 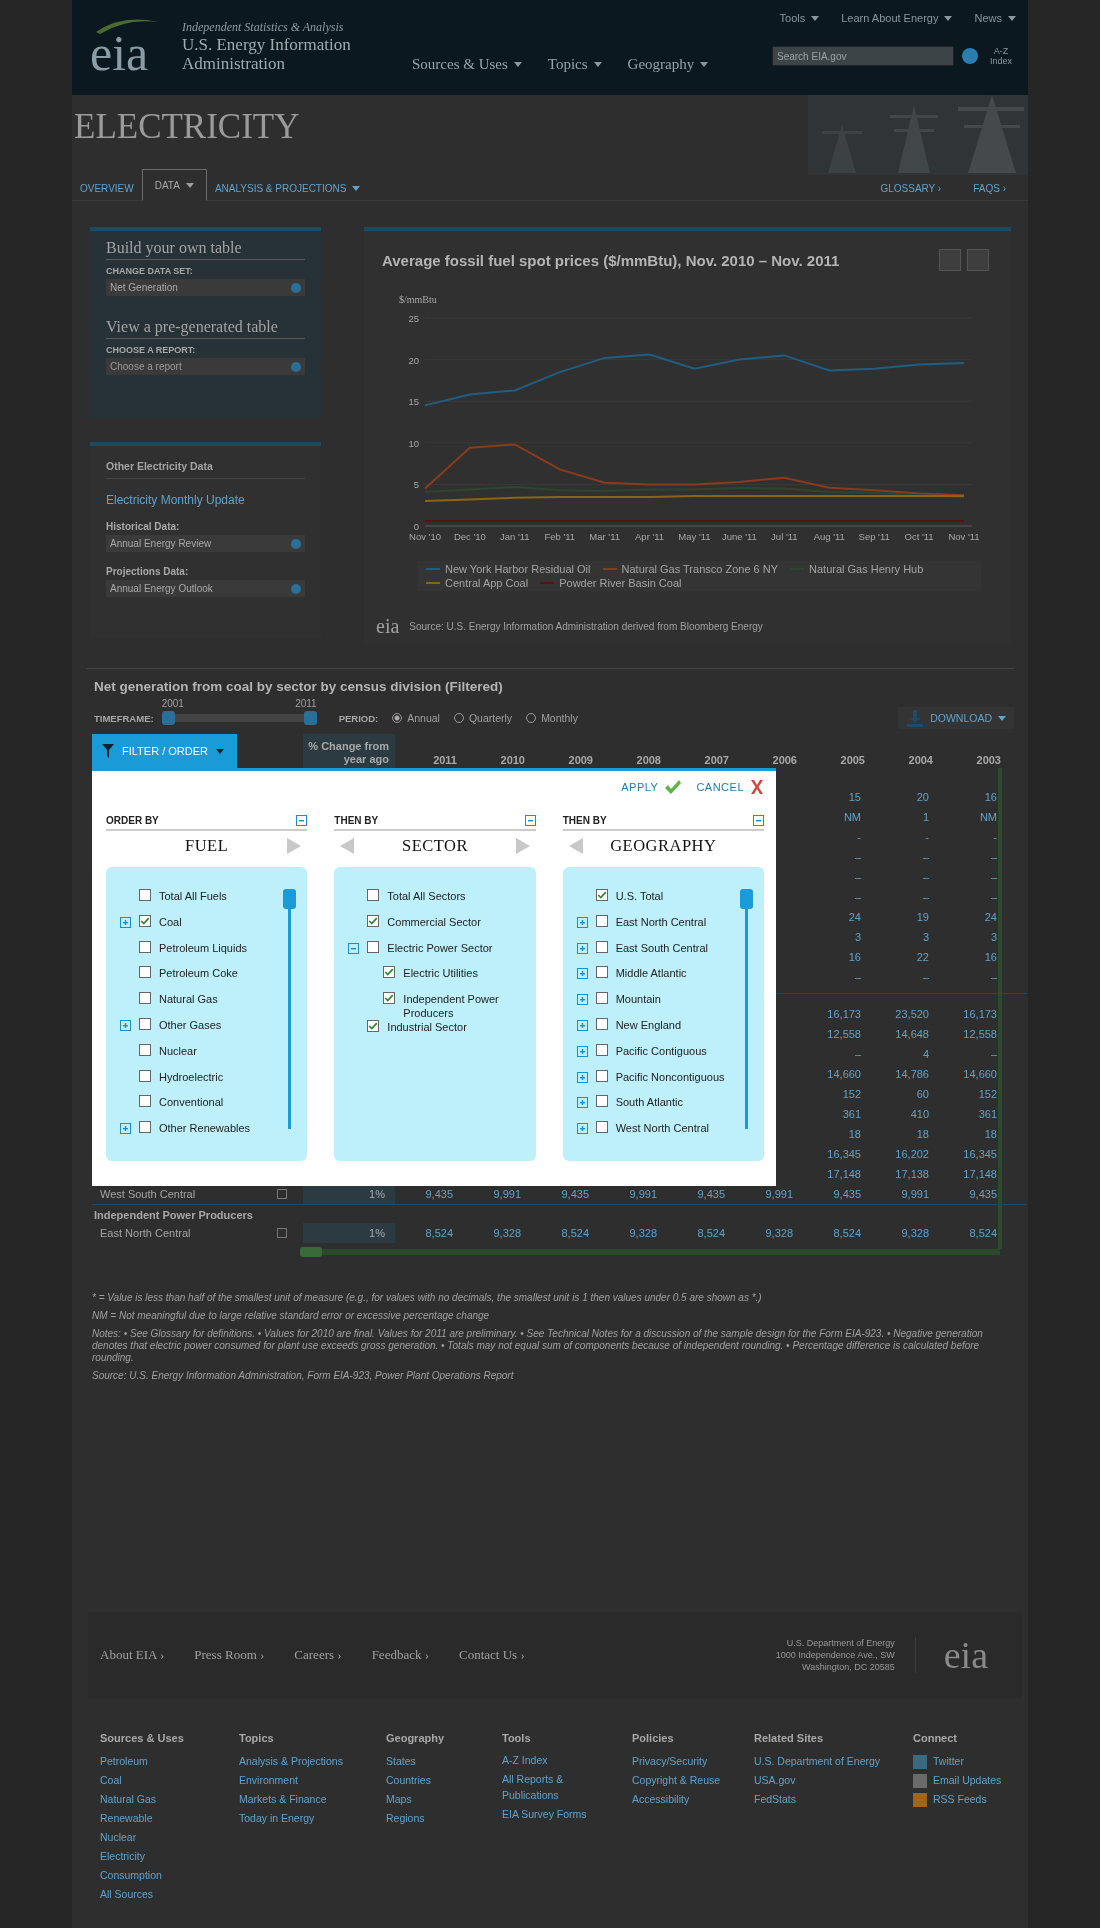 I want to click on footer-link: Regions, so click(x=444, y=1818).